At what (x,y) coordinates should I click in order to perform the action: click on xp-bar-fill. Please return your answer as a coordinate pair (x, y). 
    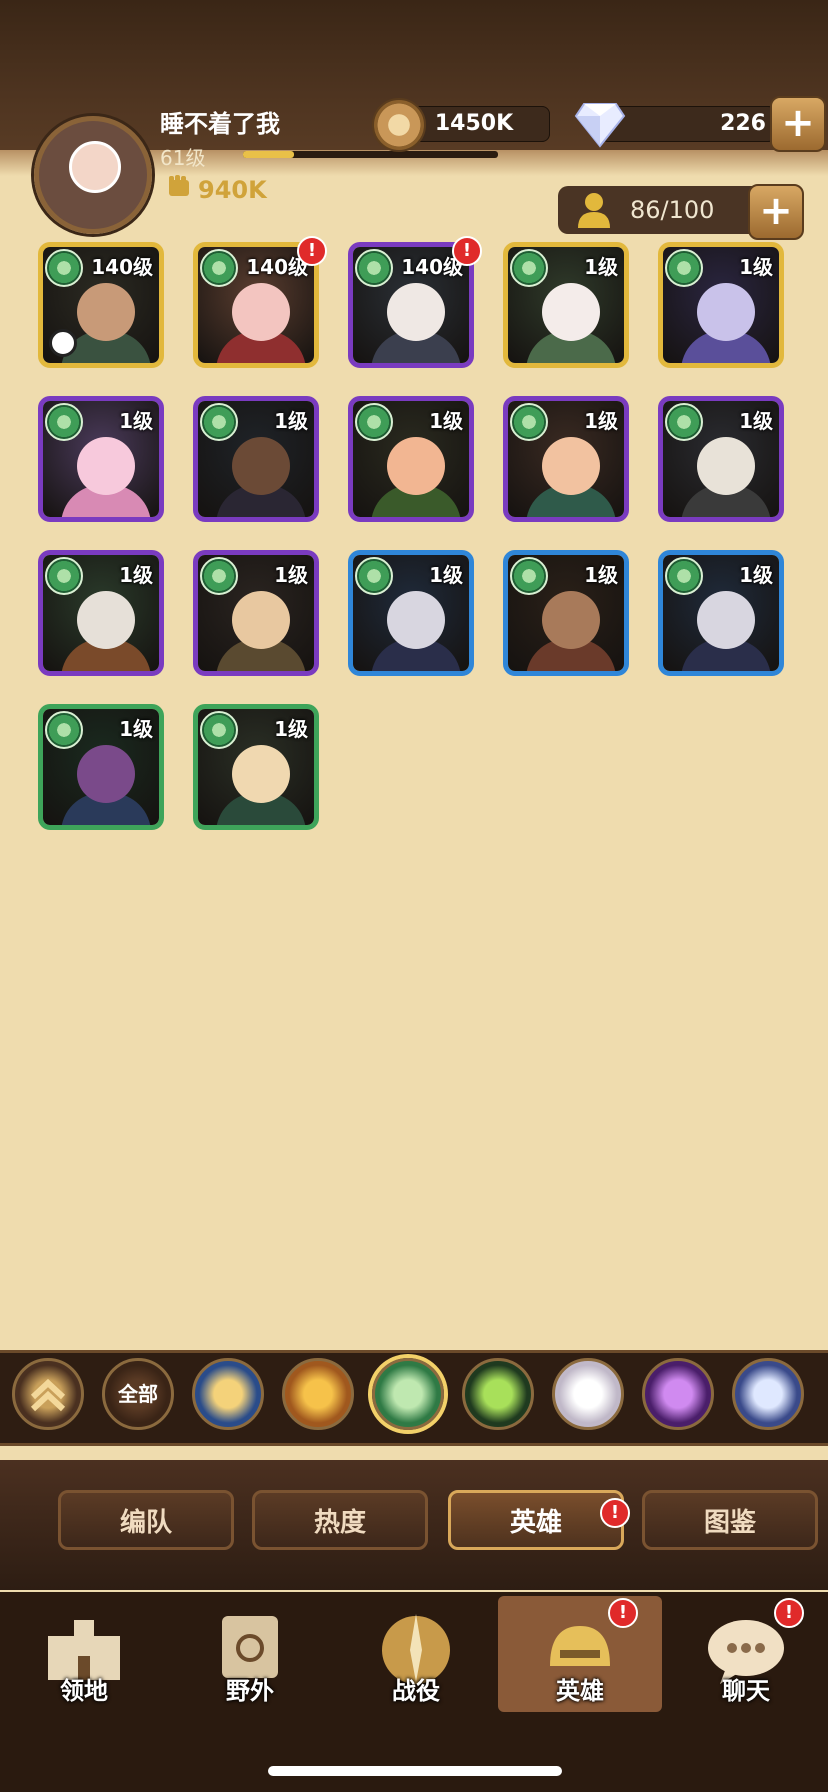
    Looking at the image, I should click on (268, 154).